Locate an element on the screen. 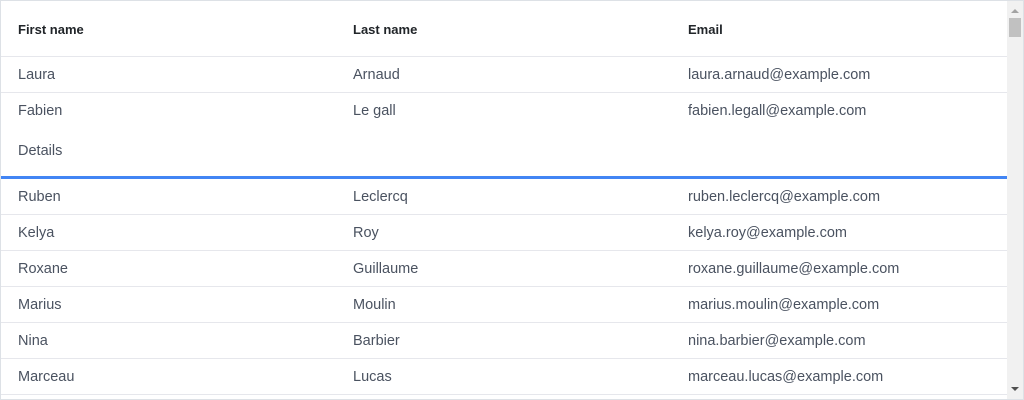 The height and width of the screenshot is (400, 1024). cell-email: marceau.lucas@example.com is located at coordinates (786, 377).